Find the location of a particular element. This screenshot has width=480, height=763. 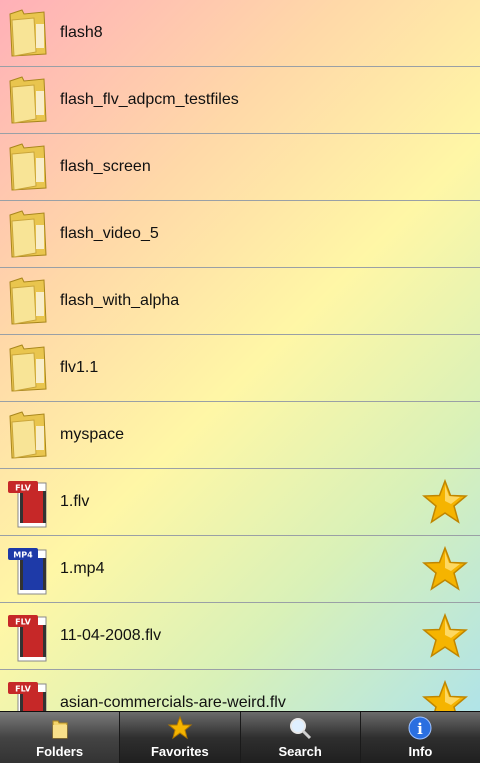

item-label: flash_with_alpha is located at coordinates (120, 300).